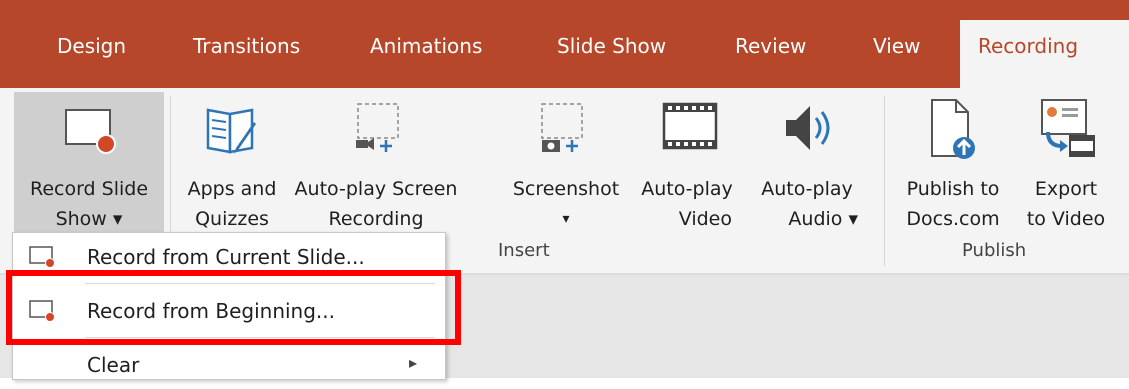  What do you see at coordinates (229, 366) in the screenshot?
I see `menu-item-clear: Clear ▸` at bounding box center [229, 366].